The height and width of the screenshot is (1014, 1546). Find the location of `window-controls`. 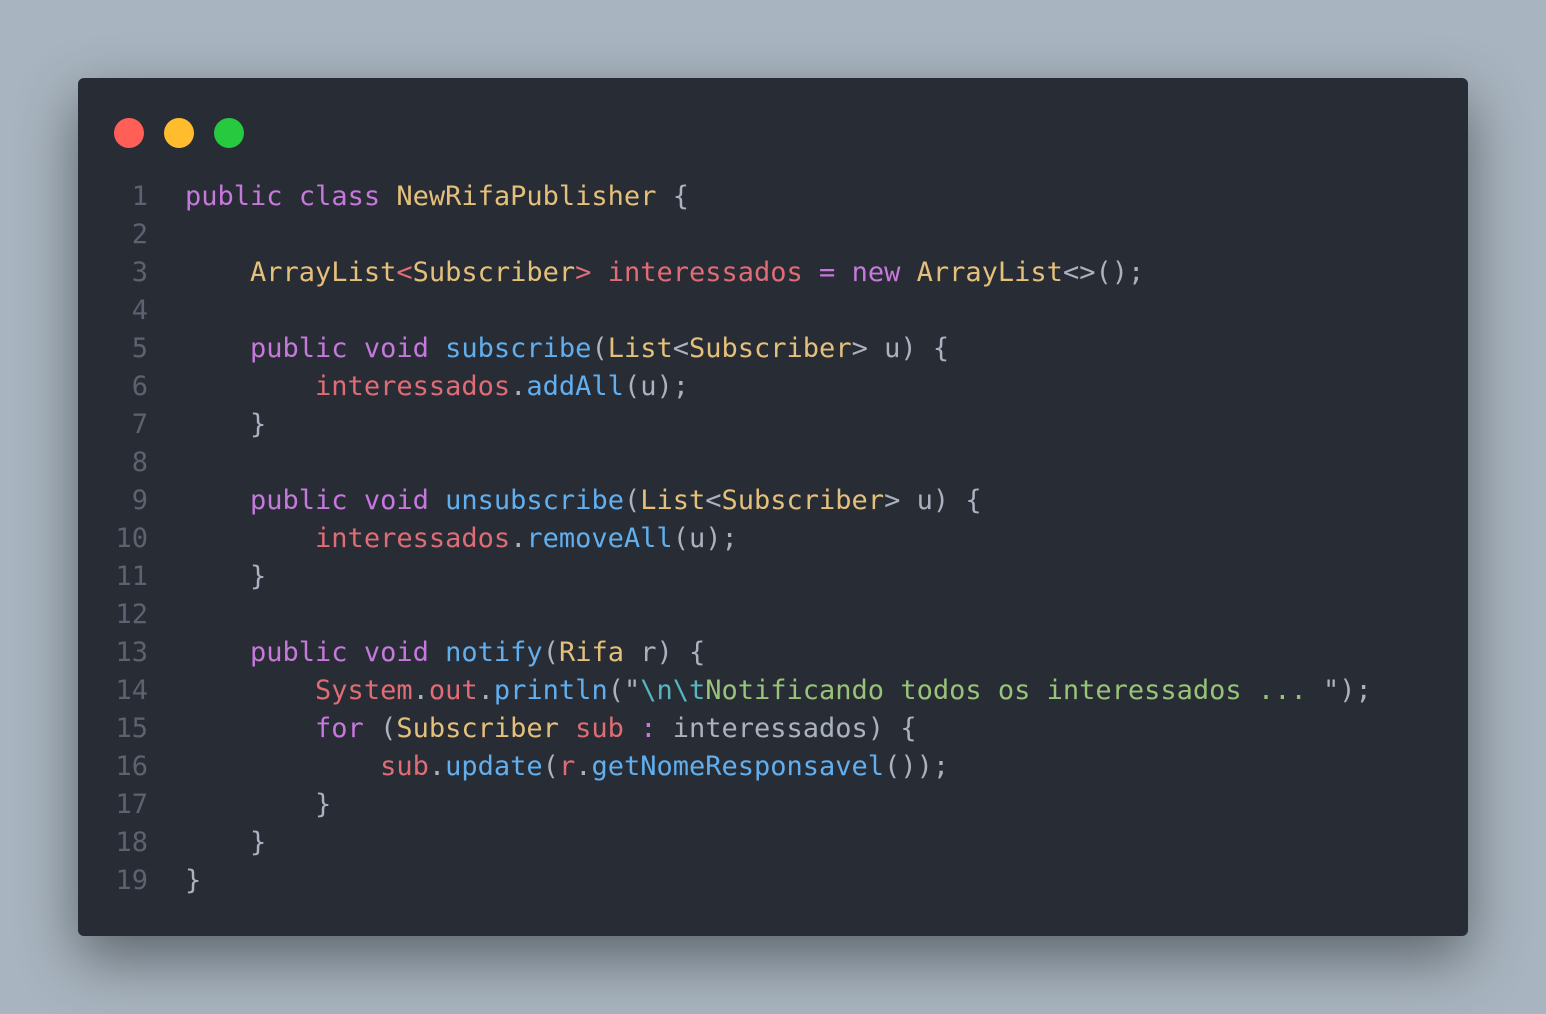

window-controls is located at coordinates (179, 133).